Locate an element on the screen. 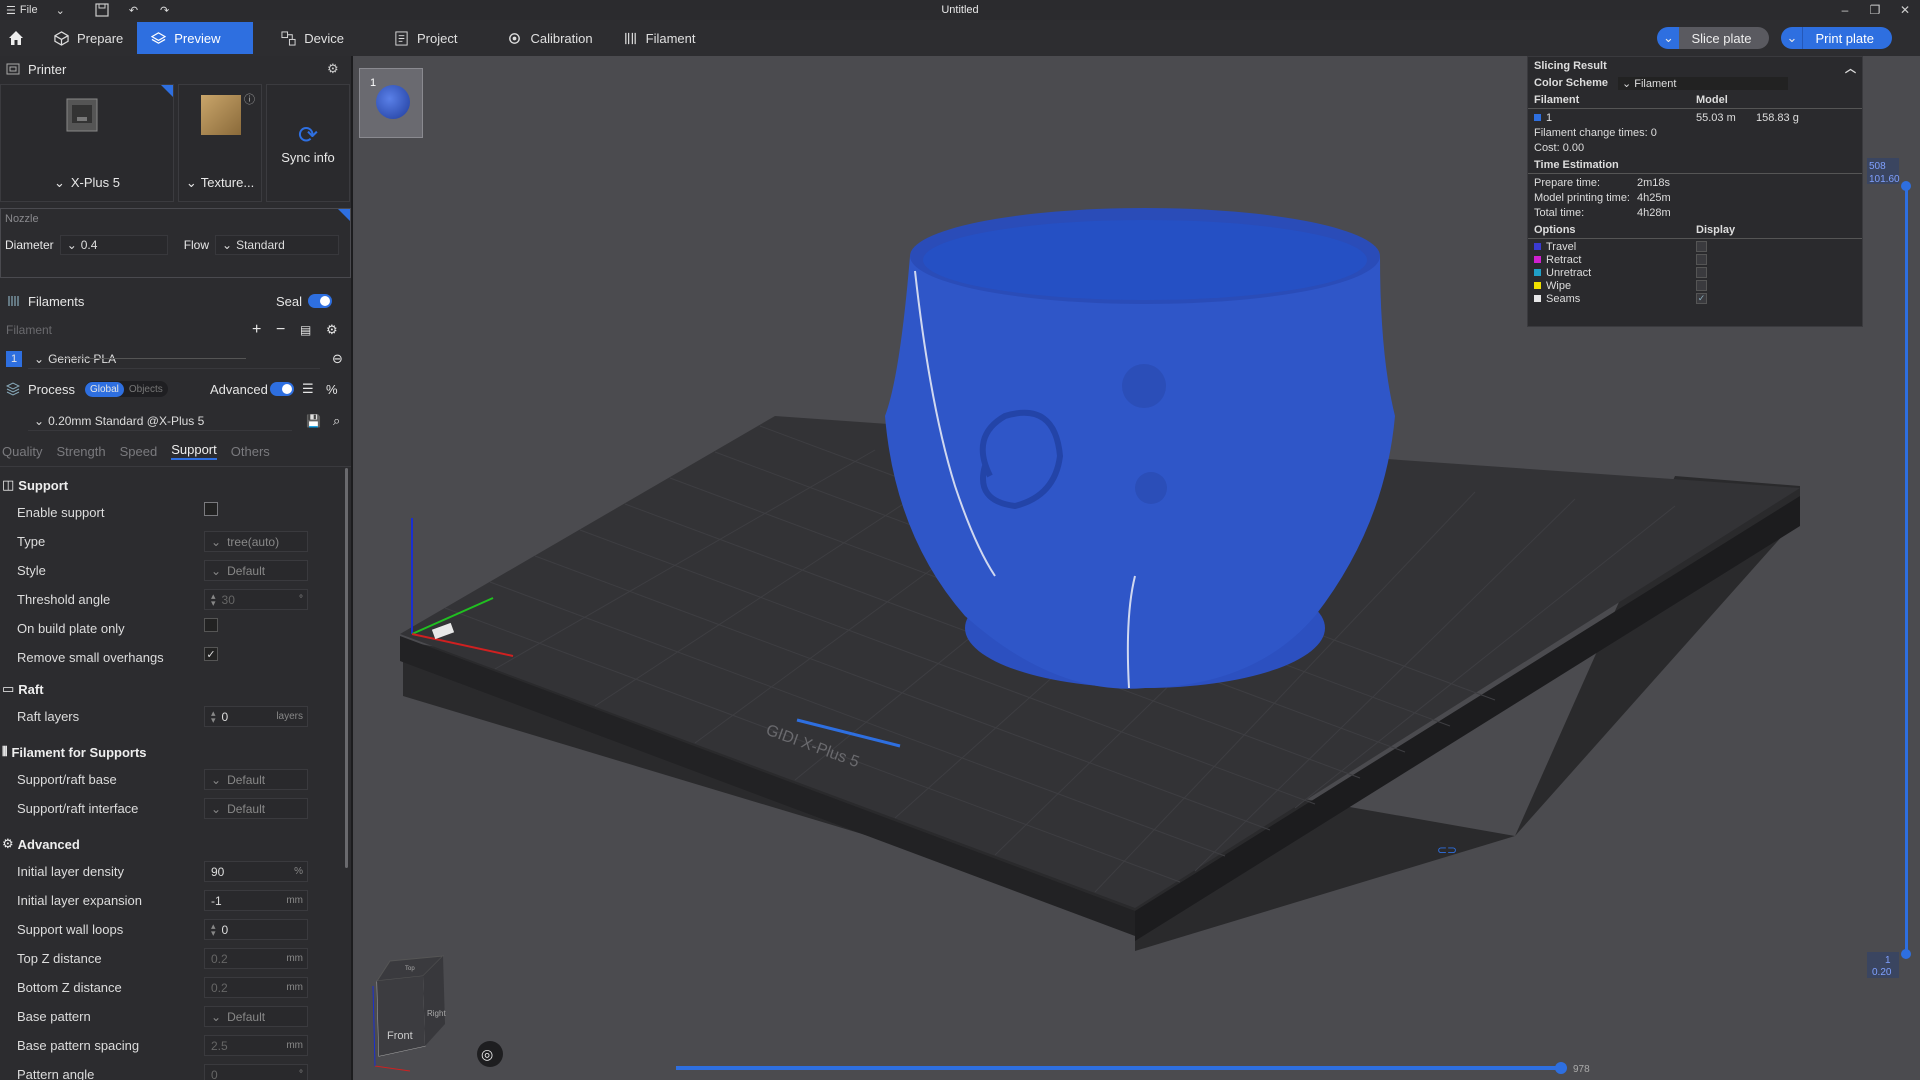 The width and height of the screenshot is (1920, 1080). support-style-select: ⌄ Default is located at coordinates (256, 570).